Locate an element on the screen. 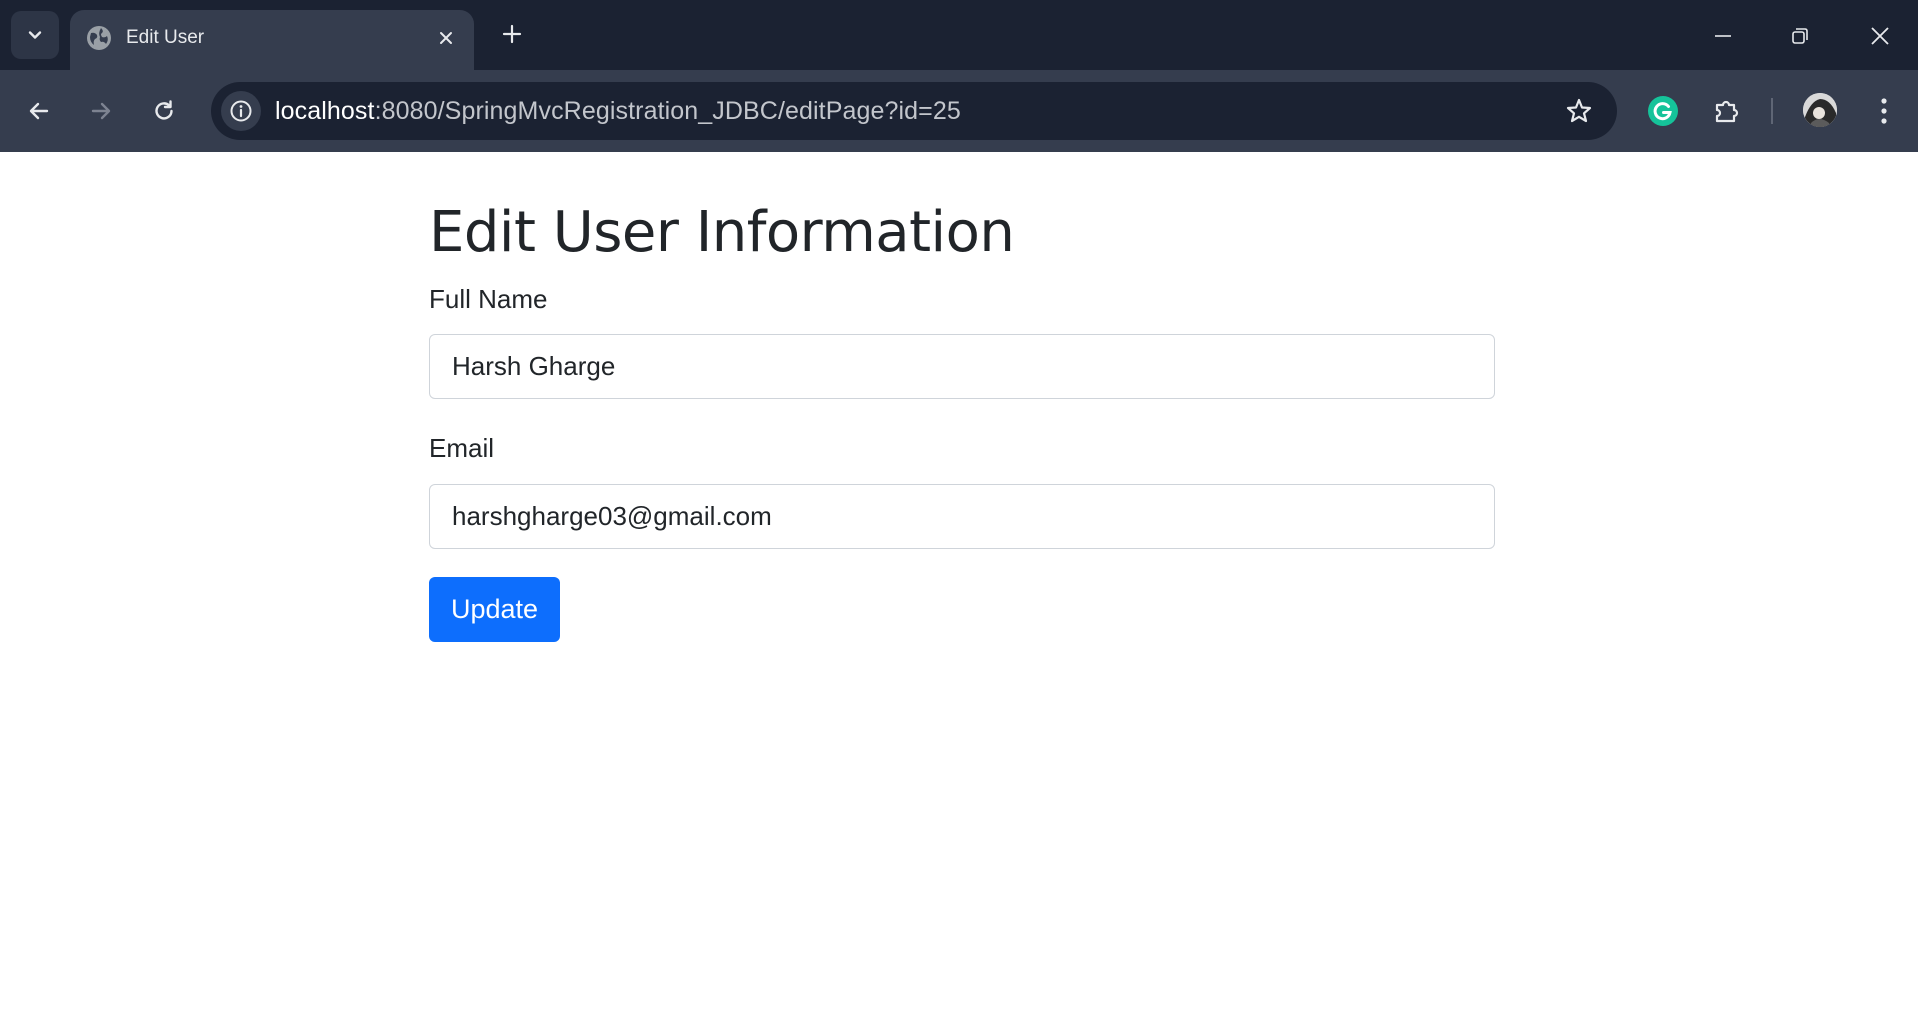  restore-icon is located at coordinates (1800, 36).